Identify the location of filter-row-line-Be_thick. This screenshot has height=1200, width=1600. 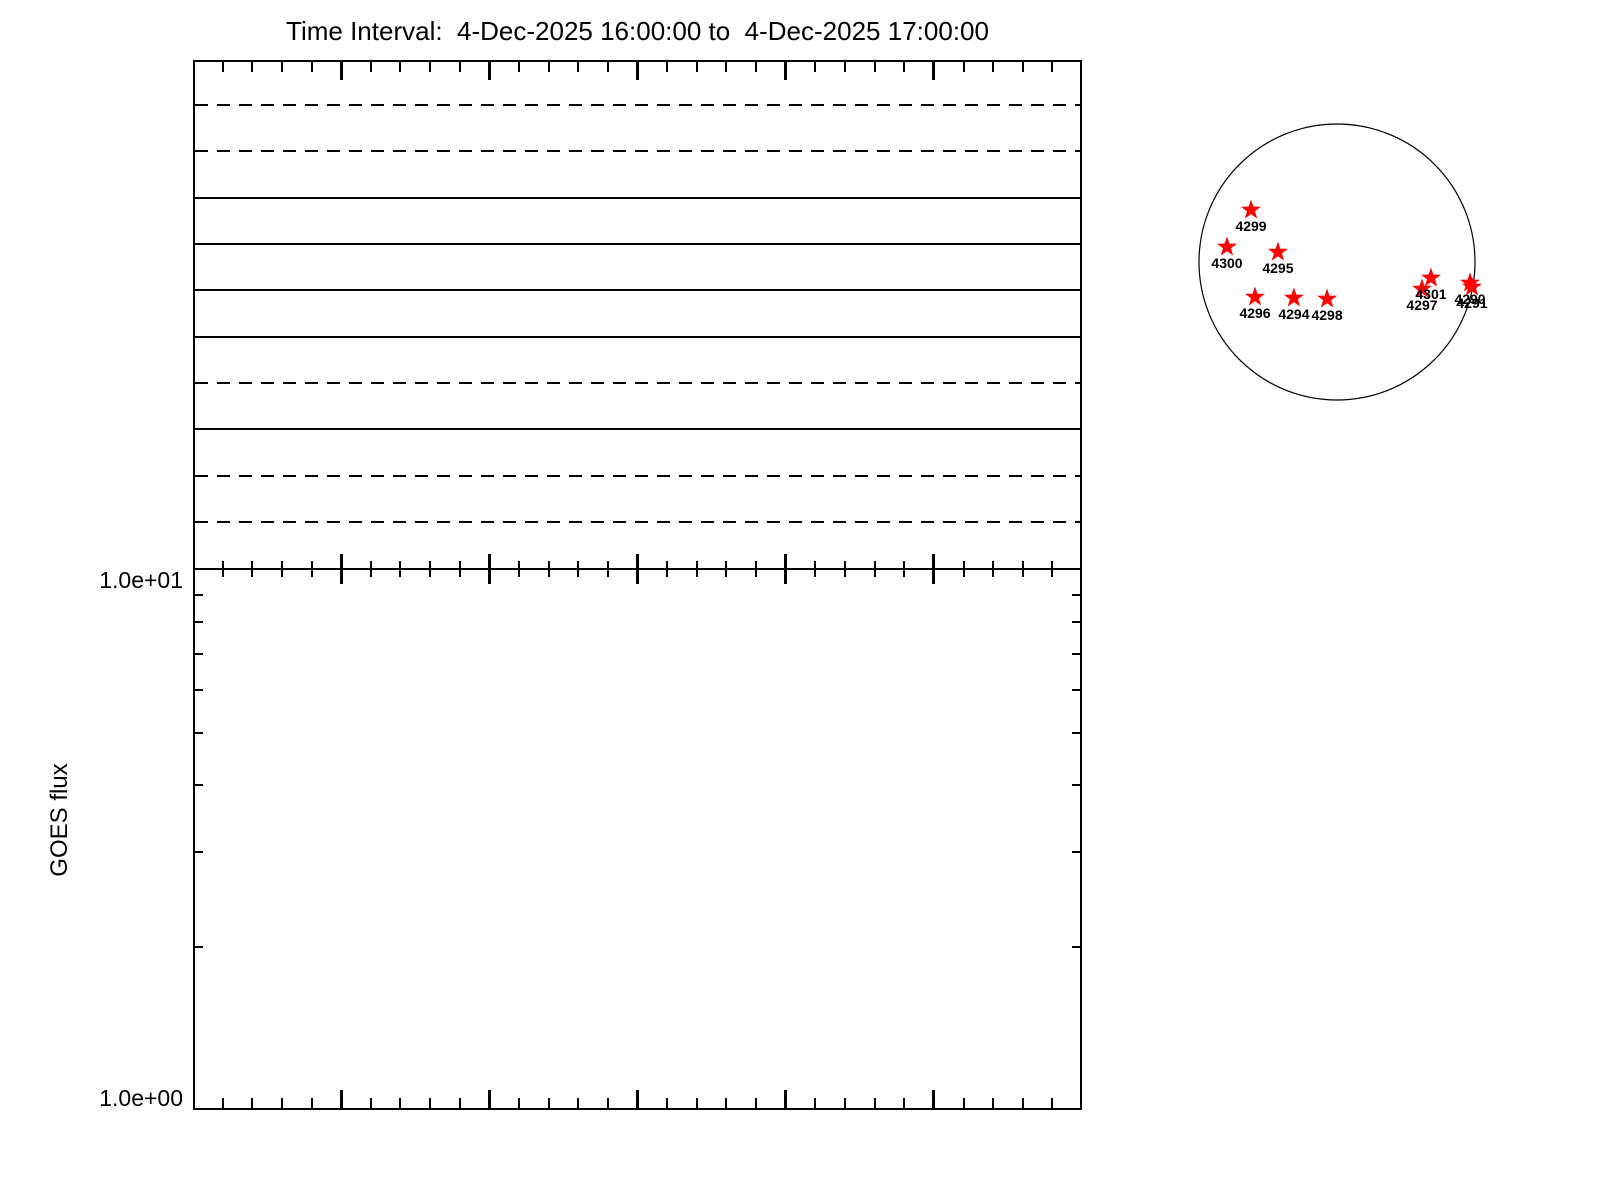
(637, 105).